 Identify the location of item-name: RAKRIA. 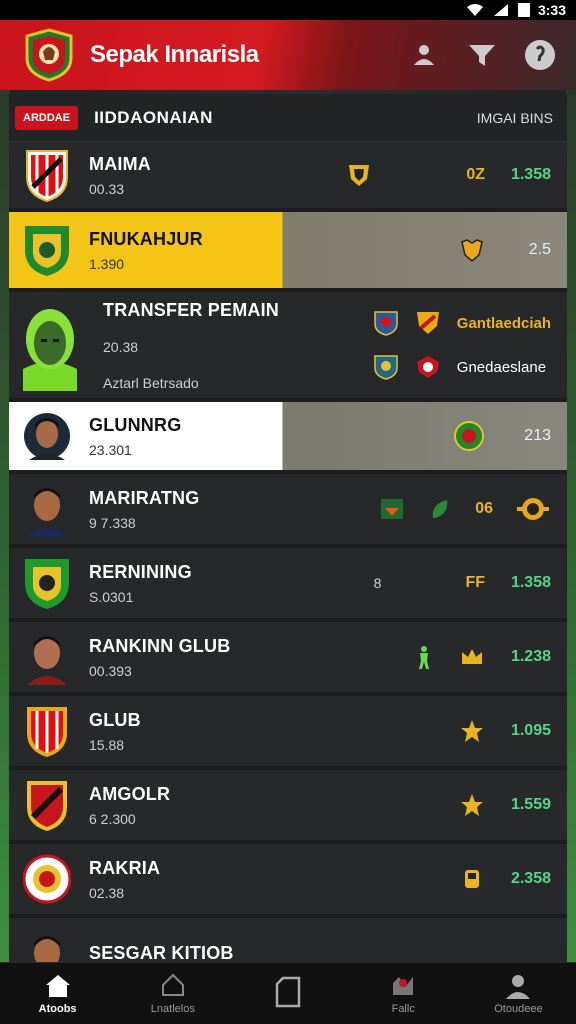
(125, 867).